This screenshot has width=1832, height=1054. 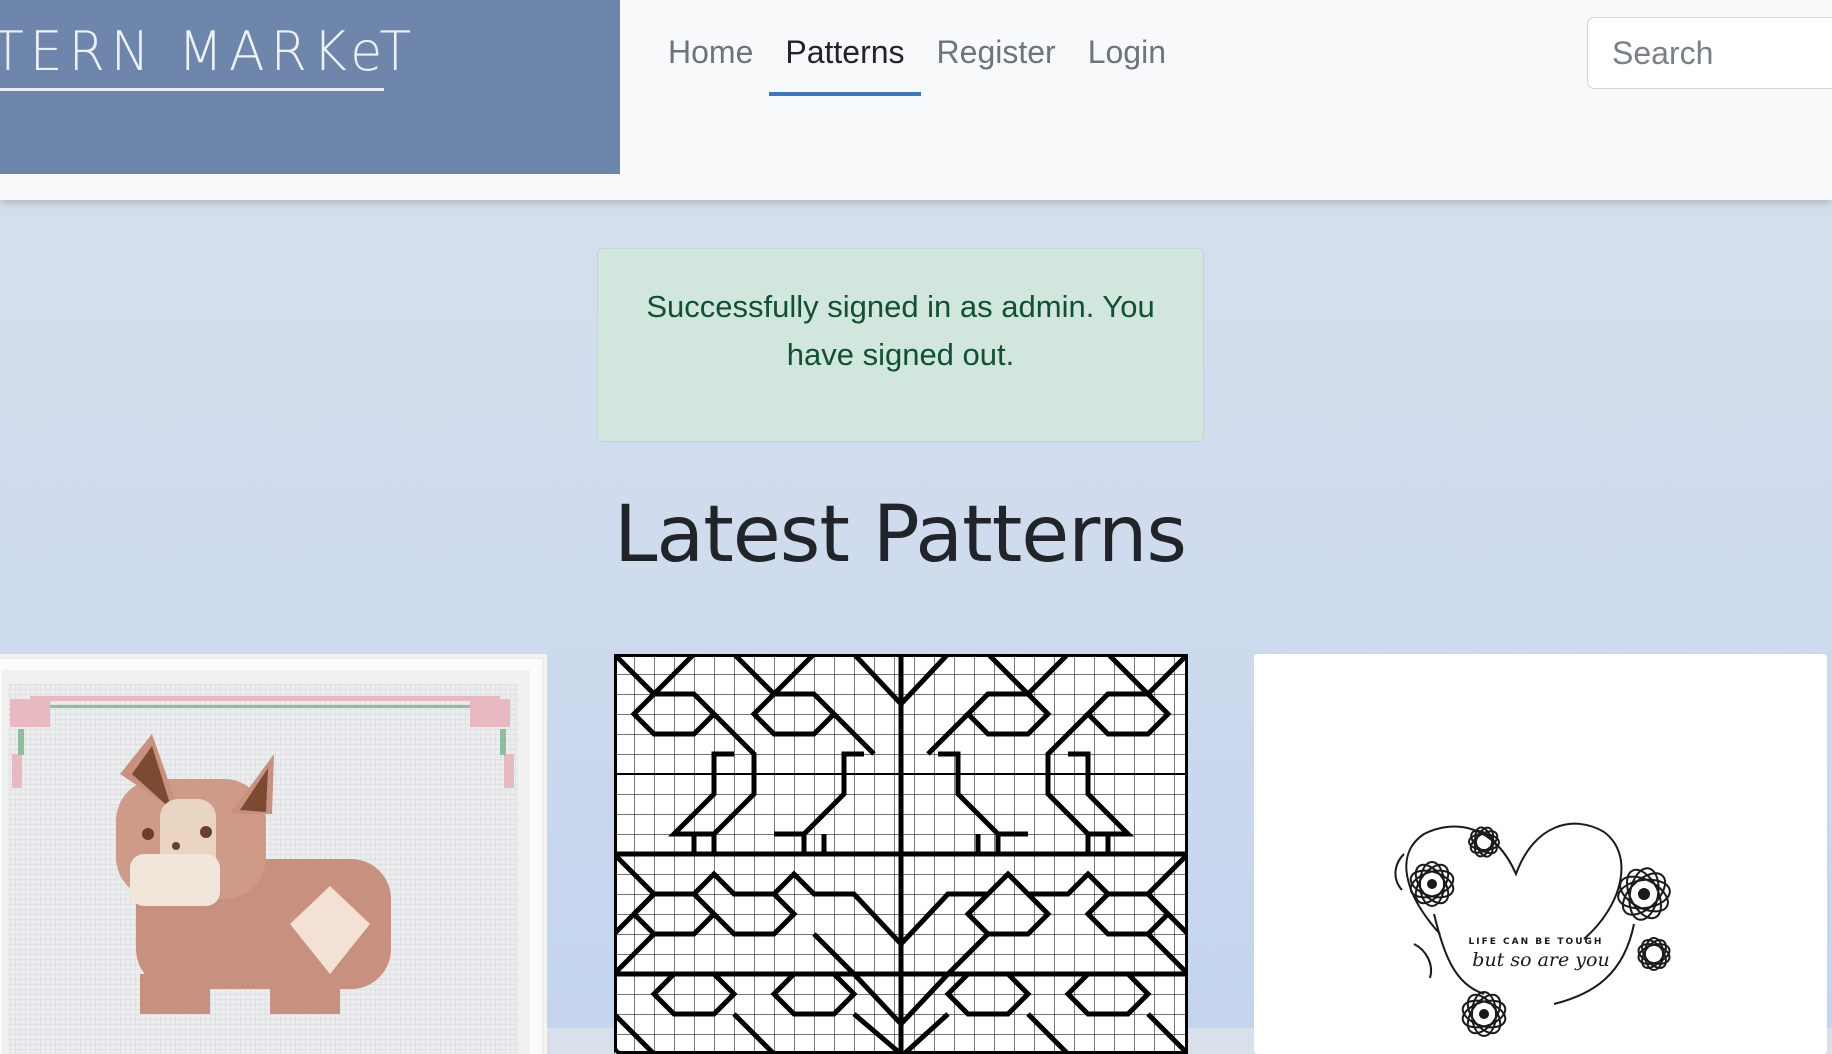 I want to click on nav-link-register: Register, so click(x=996, y=48).